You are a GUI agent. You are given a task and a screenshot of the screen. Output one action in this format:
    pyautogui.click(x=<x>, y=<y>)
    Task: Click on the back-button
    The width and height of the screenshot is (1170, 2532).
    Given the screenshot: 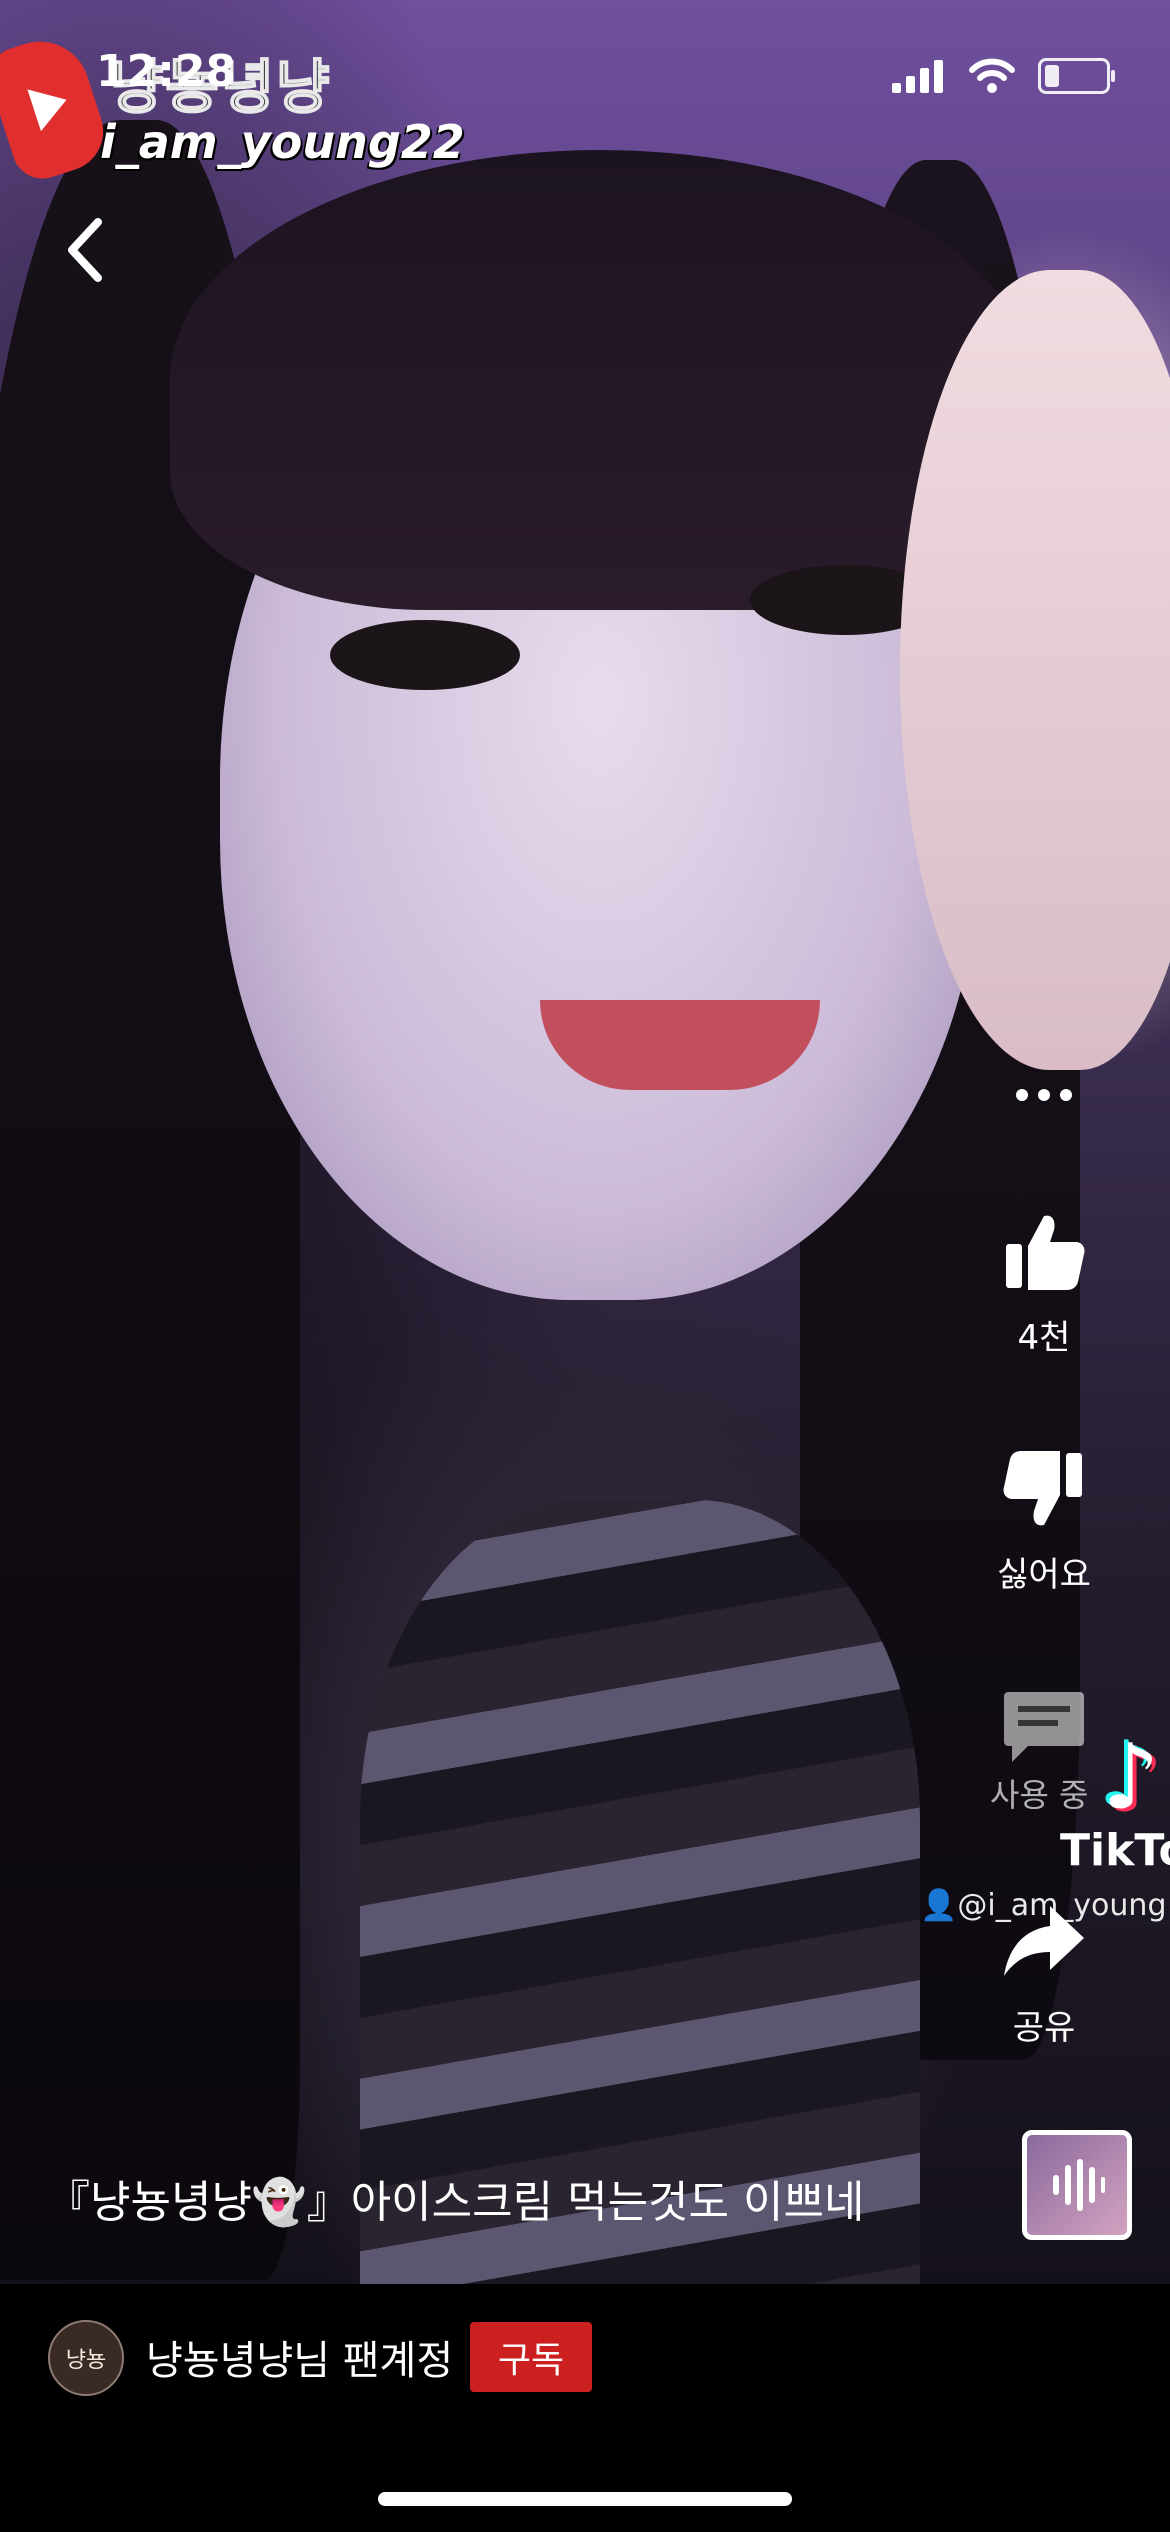 What is the action you would take?
    pyautogui.click(x=86, y=250)
    